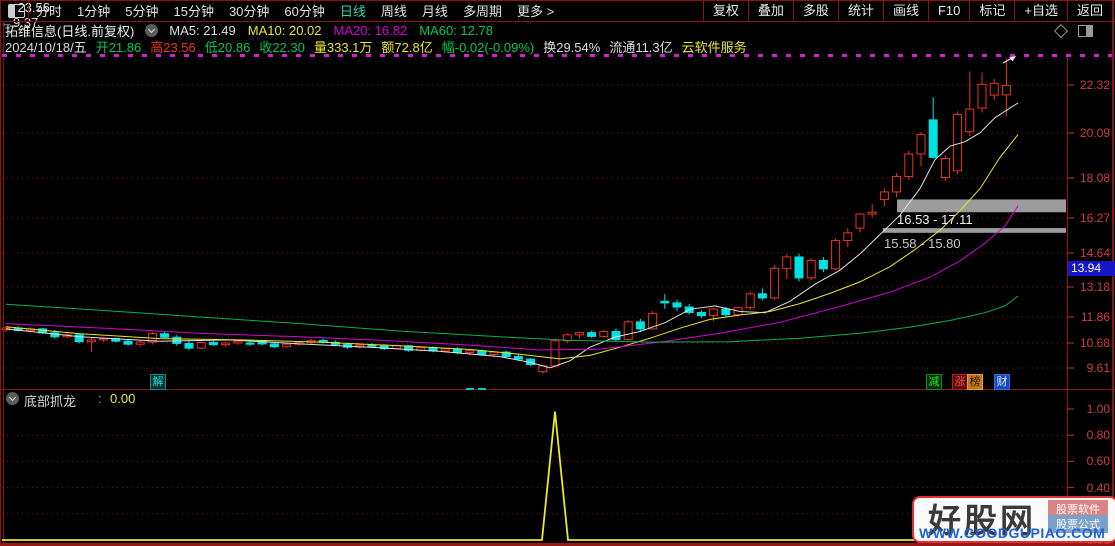 This screenshot has height=546, width=1115. What do you see at coordinates (1013, 519) in the screenshot?
I see `watermark: 好股网 股票软件 股票公式 WWW.GOODGUPIAO.COM` at bounding box center [1013, 519].